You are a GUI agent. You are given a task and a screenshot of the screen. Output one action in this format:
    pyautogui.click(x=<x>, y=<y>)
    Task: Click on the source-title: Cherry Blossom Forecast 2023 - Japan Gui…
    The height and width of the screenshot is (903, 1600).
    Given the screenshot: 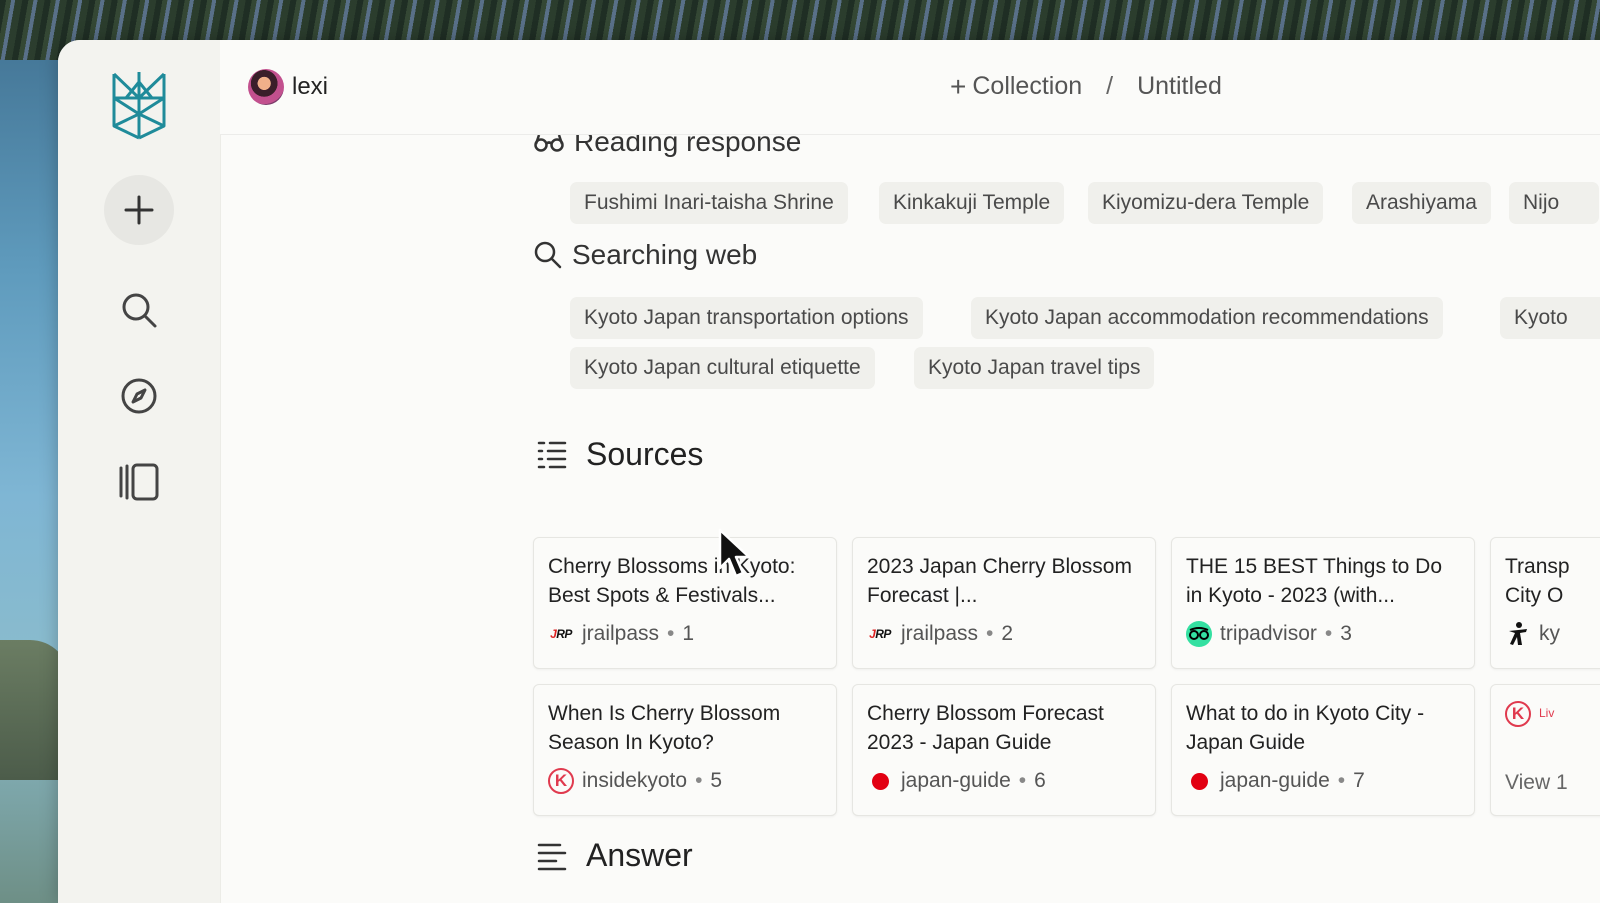 What is the action you would take?
    pyautogui.click(x=985, y=728)
    